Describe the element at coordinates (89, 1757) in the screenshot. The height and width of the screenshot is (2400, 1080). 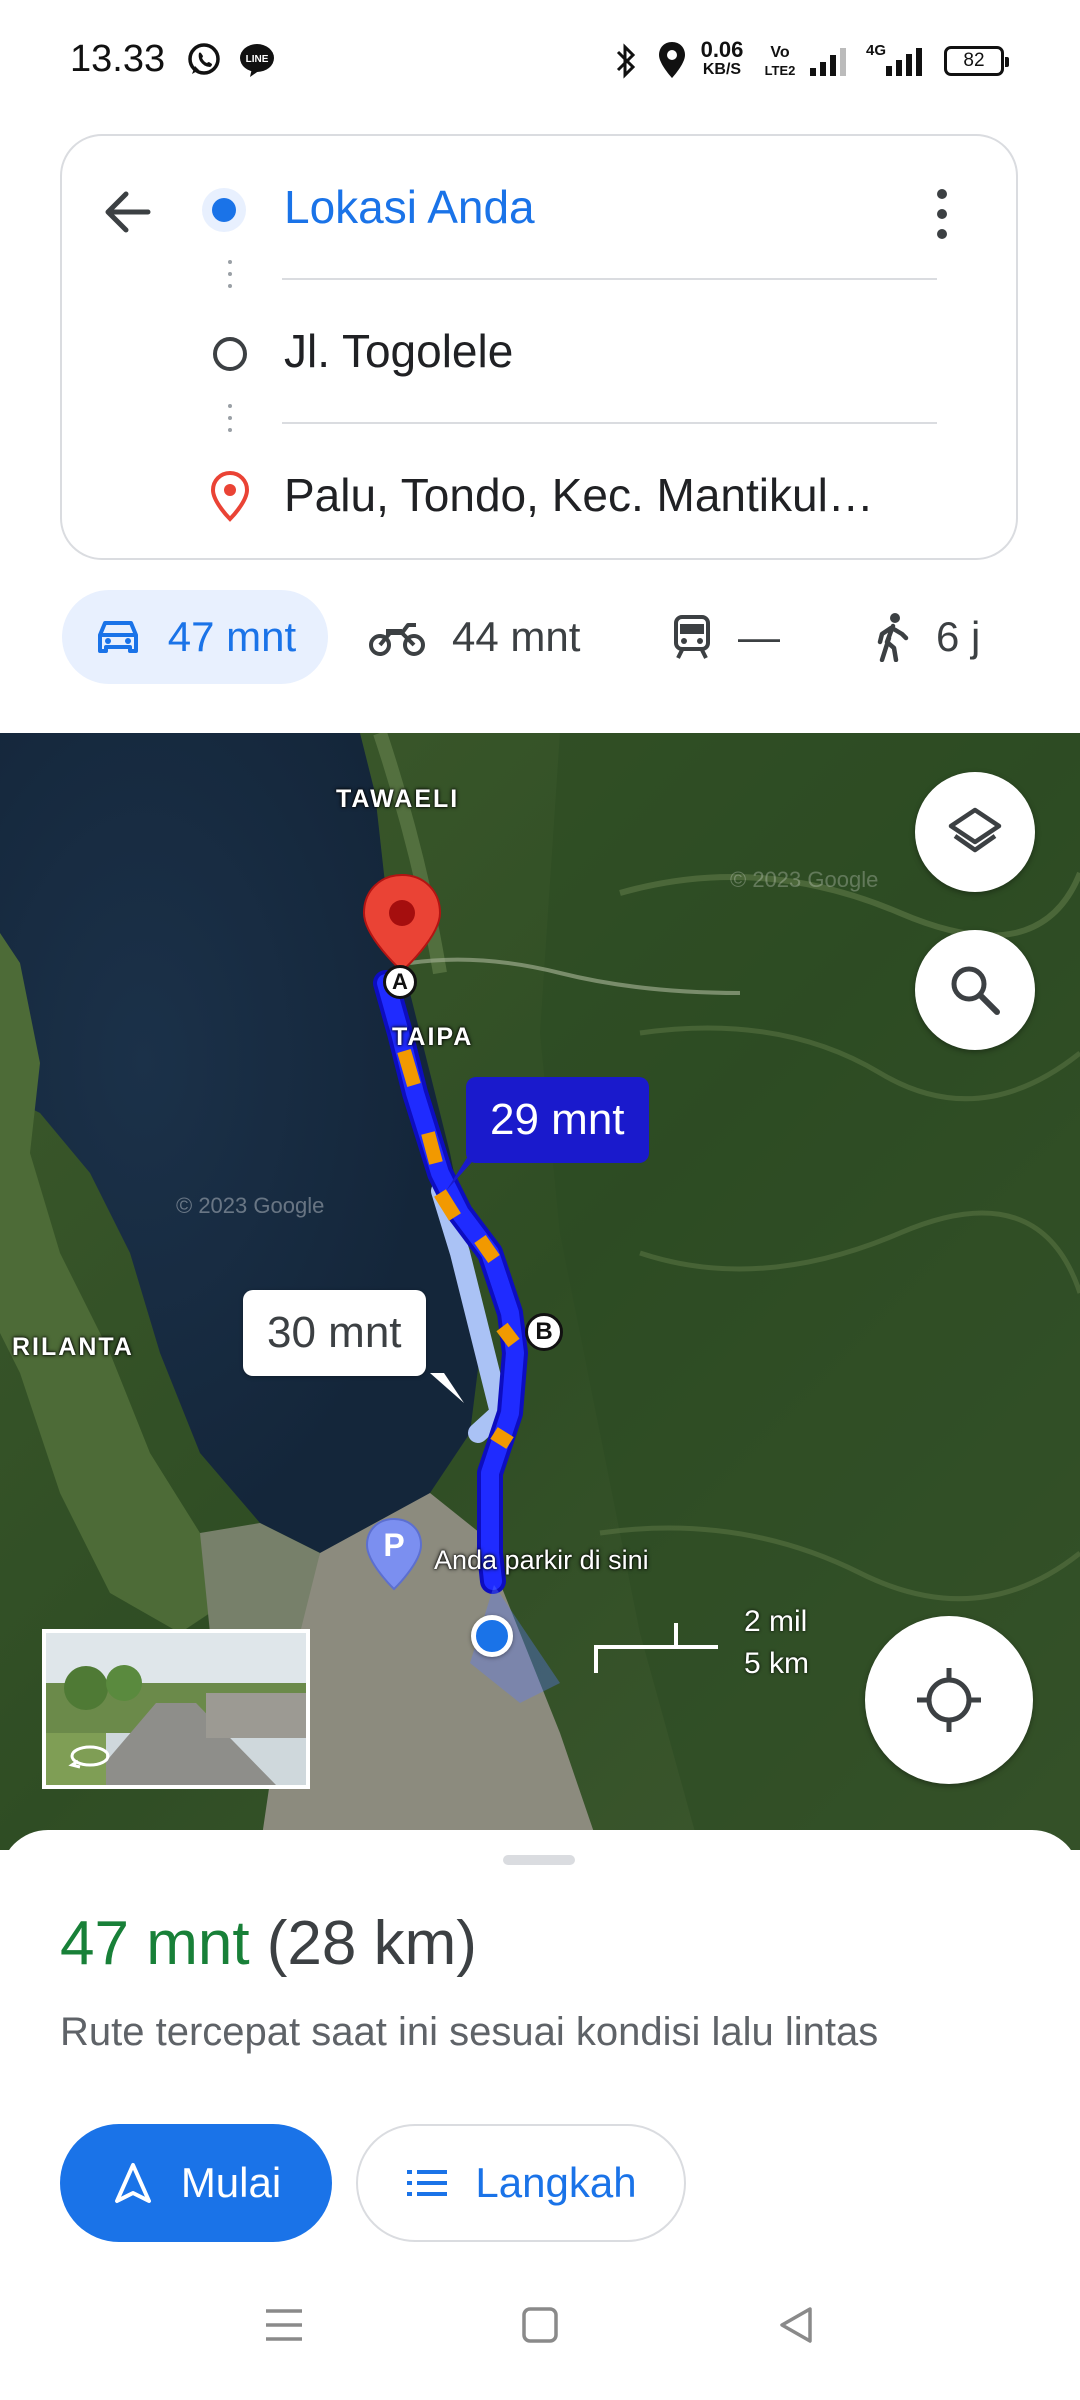
I see `street-view-360-icon` at that location.